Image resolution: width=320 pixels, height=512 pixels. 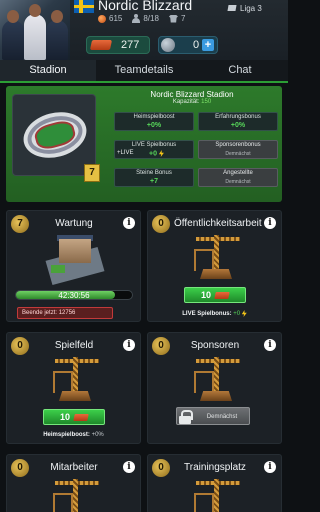 I want to click on building-title: Spielfeld, so click(x=74, y=345).